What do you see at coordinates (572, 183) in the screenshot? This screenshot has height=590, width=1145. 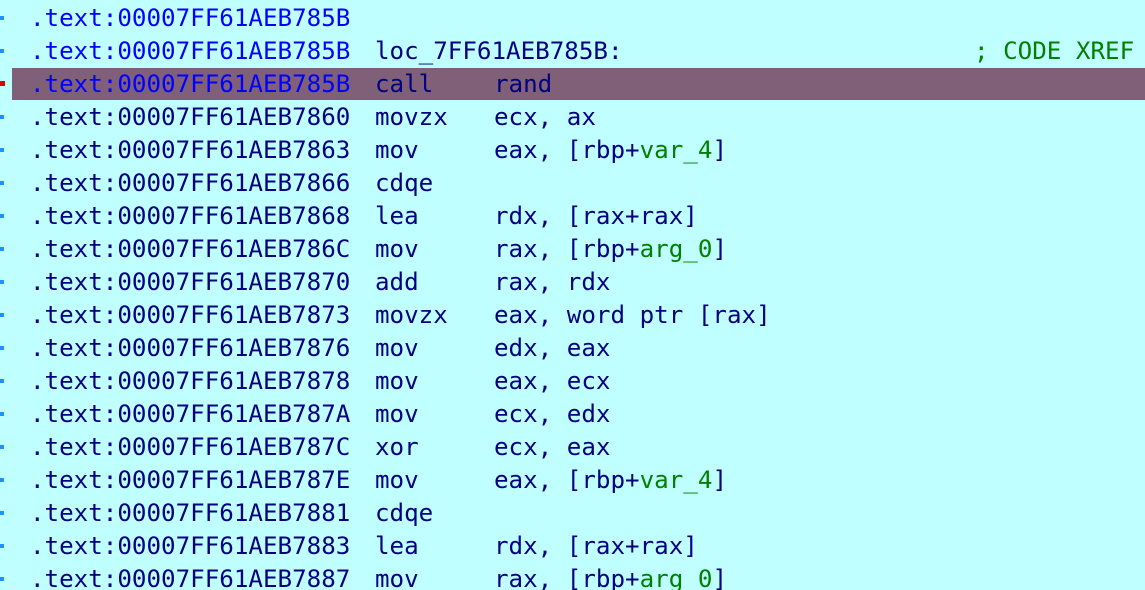 I see `listing-line: .text:00007FF61AEB7866 cdqe` at bounding box center [572, 183].